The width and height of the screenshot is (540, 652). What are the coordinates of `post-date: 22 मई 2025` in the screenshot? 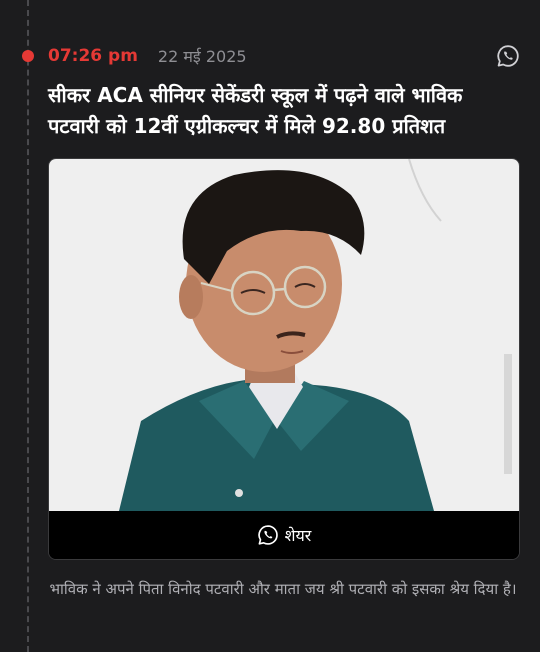 It's located at (202, 56).